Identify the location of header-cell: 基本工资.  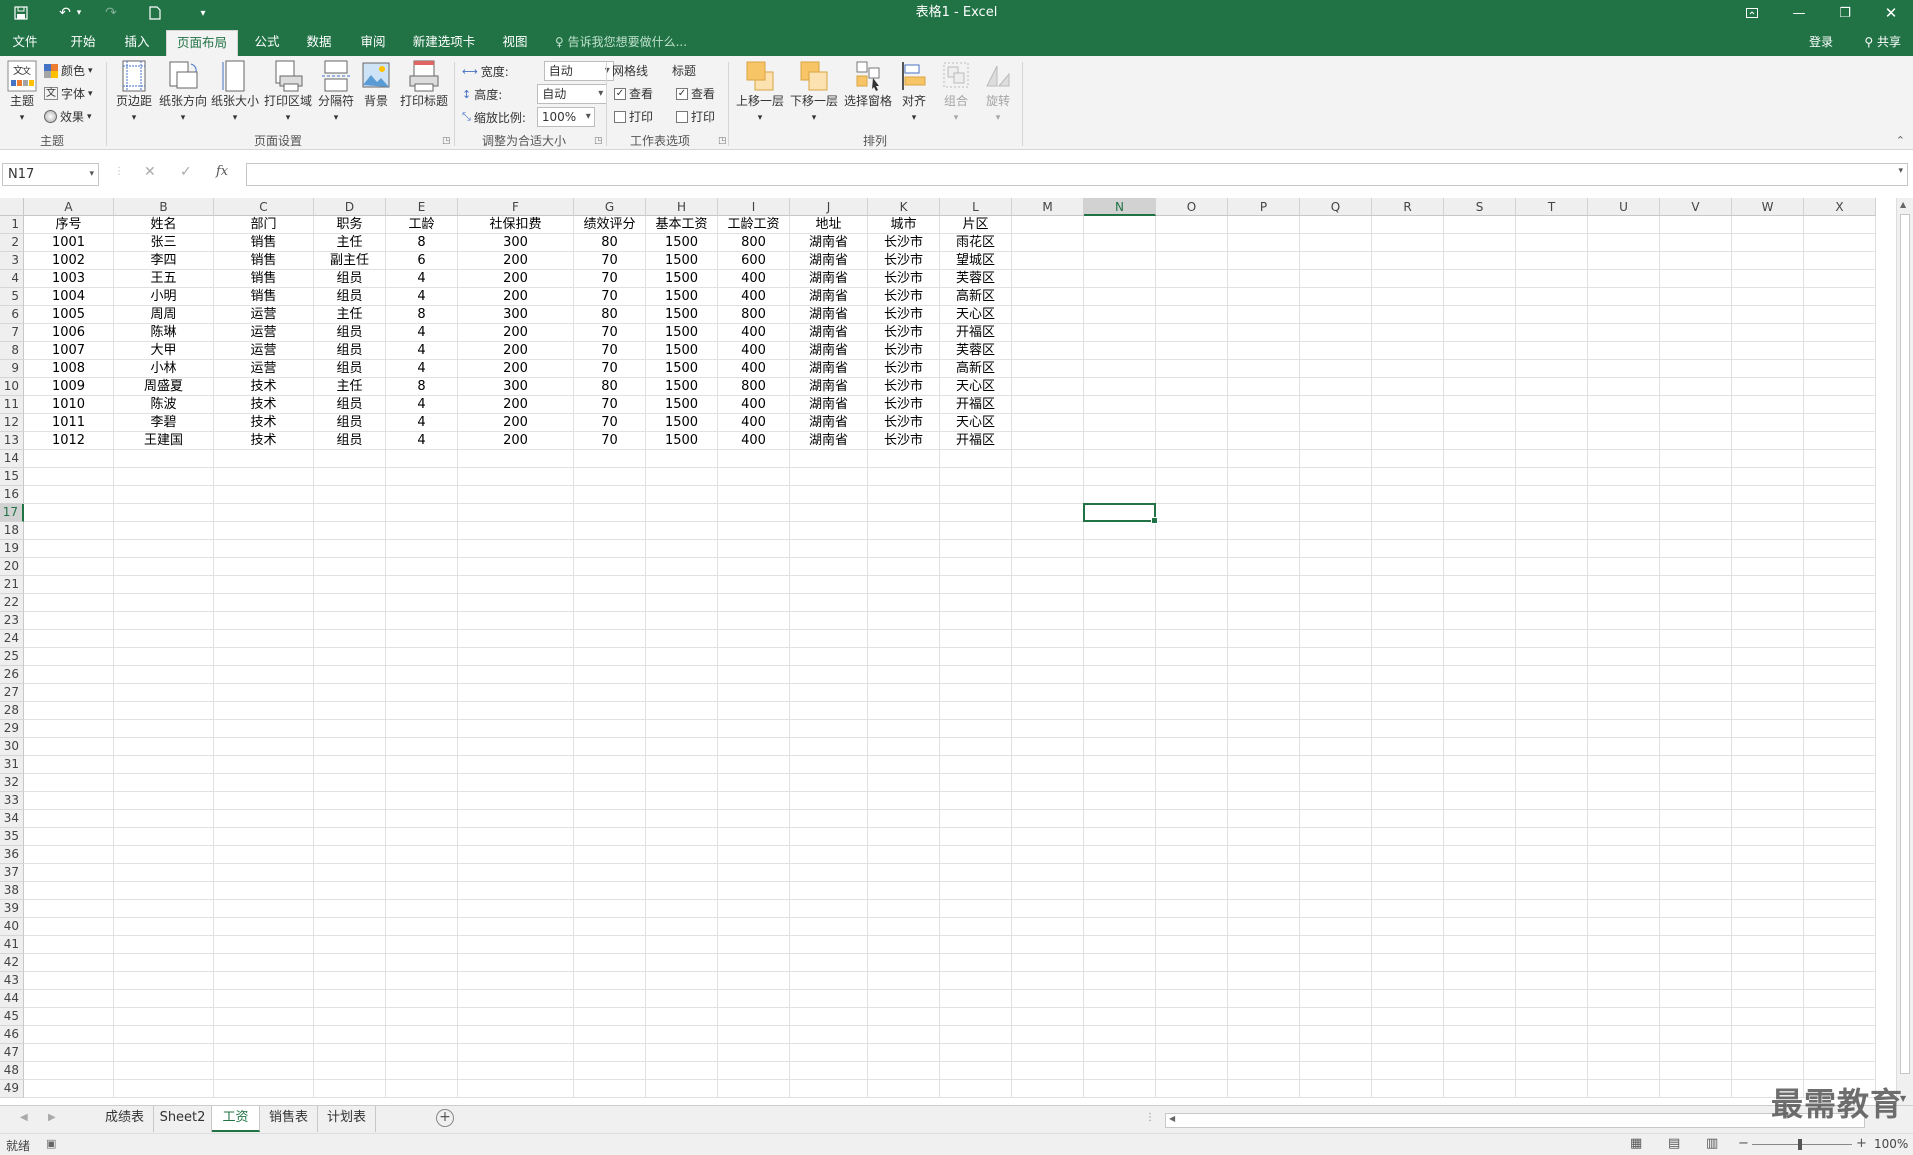
(682, 225).